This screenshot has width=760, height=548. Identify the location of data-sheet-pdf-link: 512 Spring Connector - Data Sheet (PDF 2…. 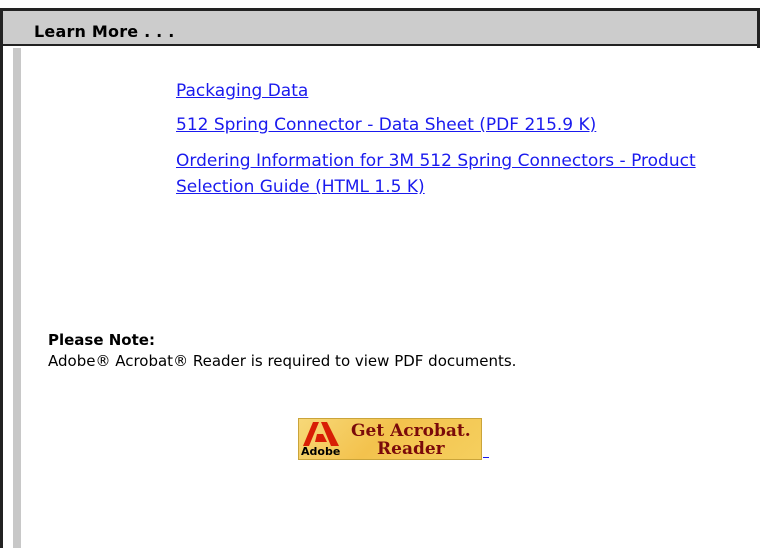
(456, 125).